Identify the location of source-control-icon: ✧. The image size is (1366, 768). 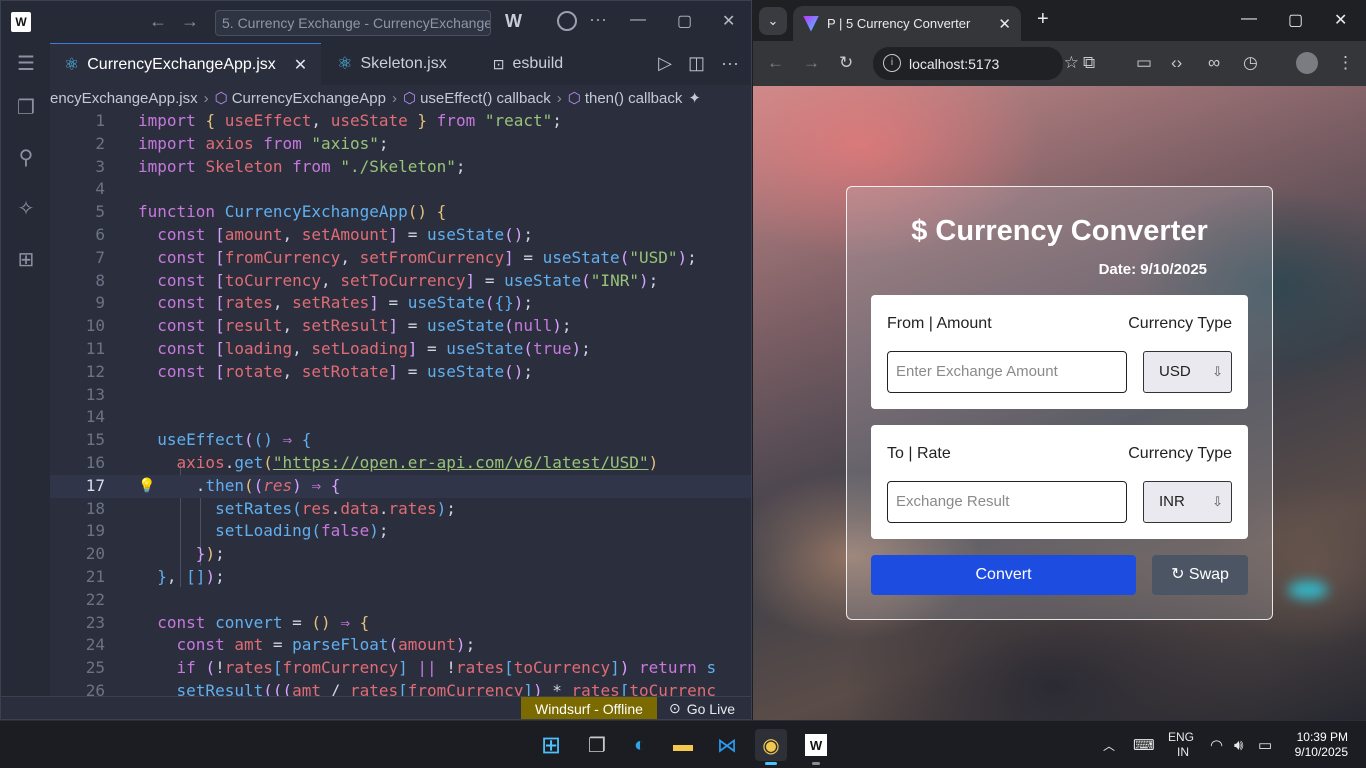
(26, 209).